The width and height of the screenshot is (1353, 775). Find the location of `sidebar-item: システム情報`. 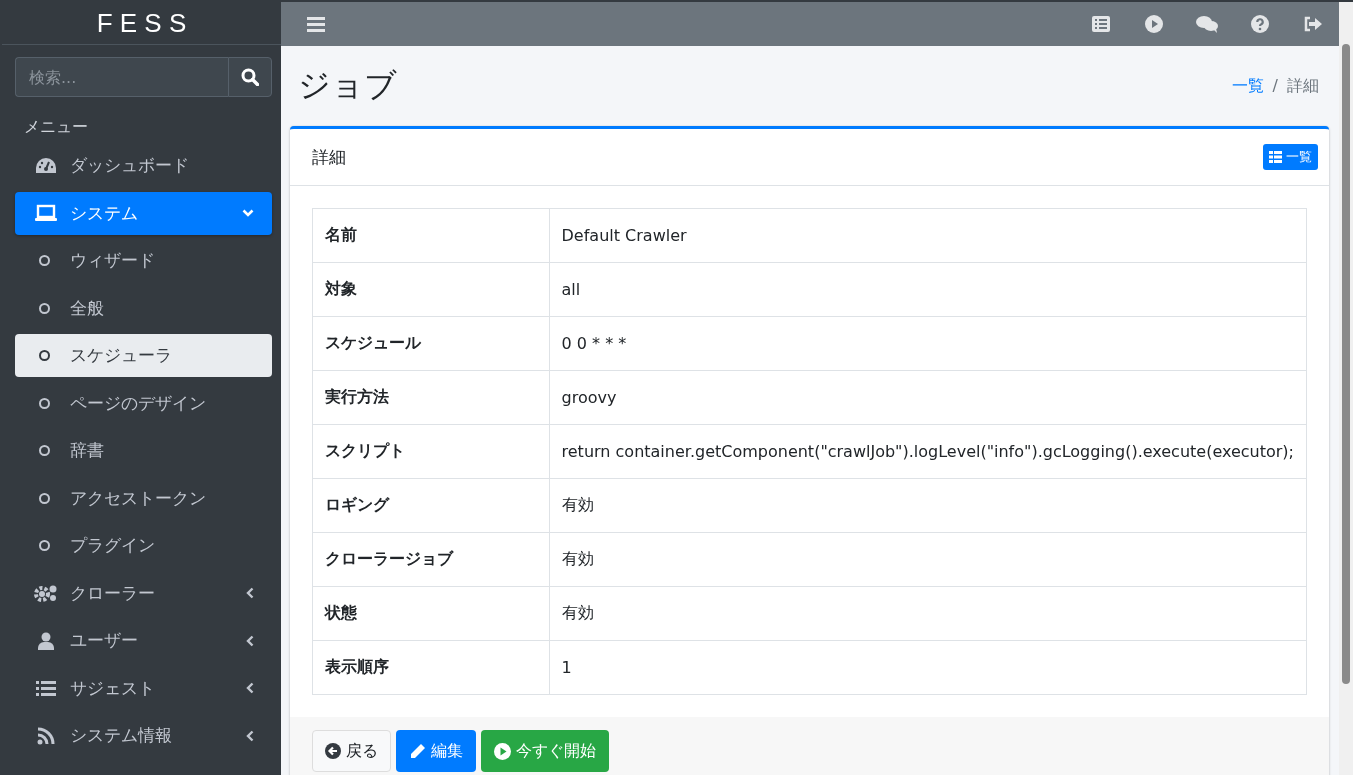

sidebar-item: システム情報 is located at coordinates (143, 735).